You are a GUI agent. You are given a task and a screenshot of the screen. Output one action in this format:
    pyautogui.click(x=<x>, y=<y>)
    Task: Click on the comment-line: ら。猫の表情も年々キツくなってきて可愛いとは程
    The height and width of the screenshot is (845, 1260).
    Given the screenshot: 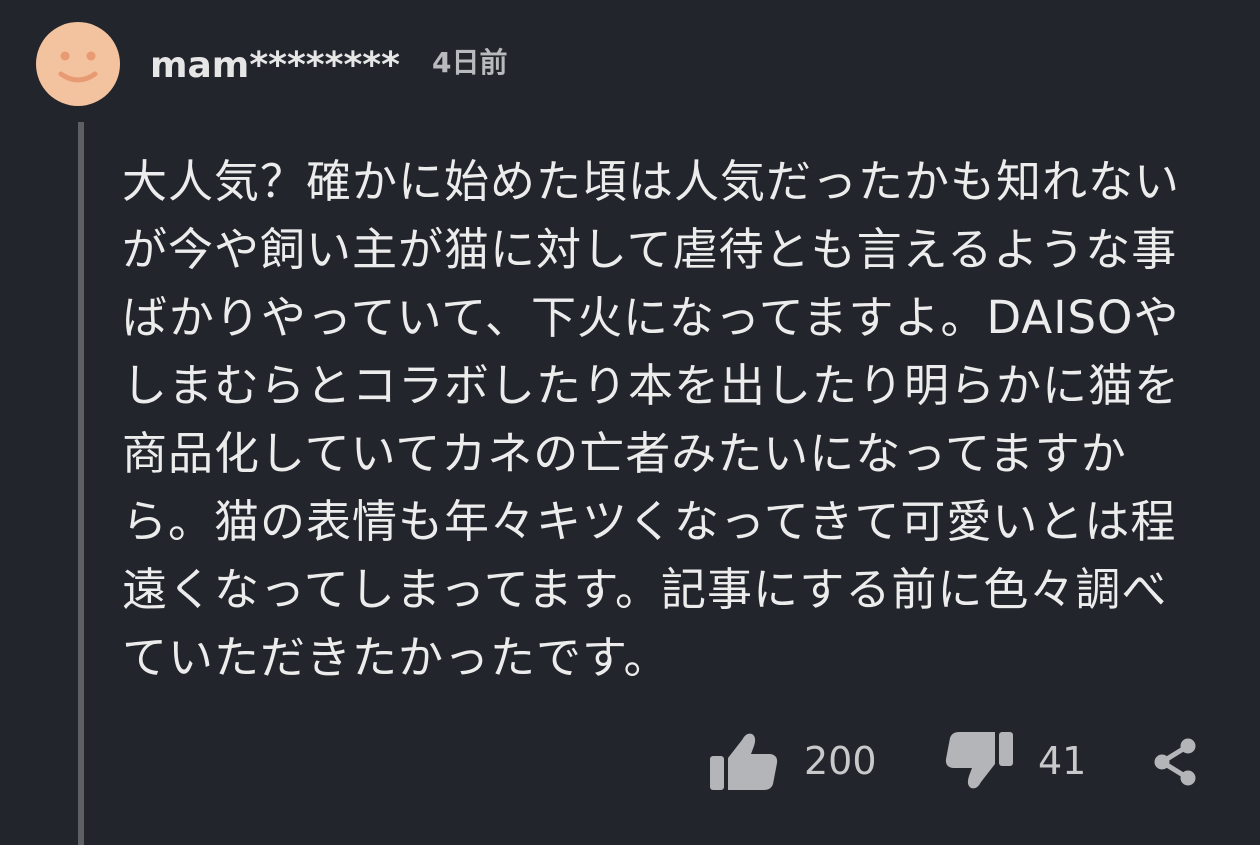 What is the action you would take?
    pyautogui.click(x=649, y=521)
    